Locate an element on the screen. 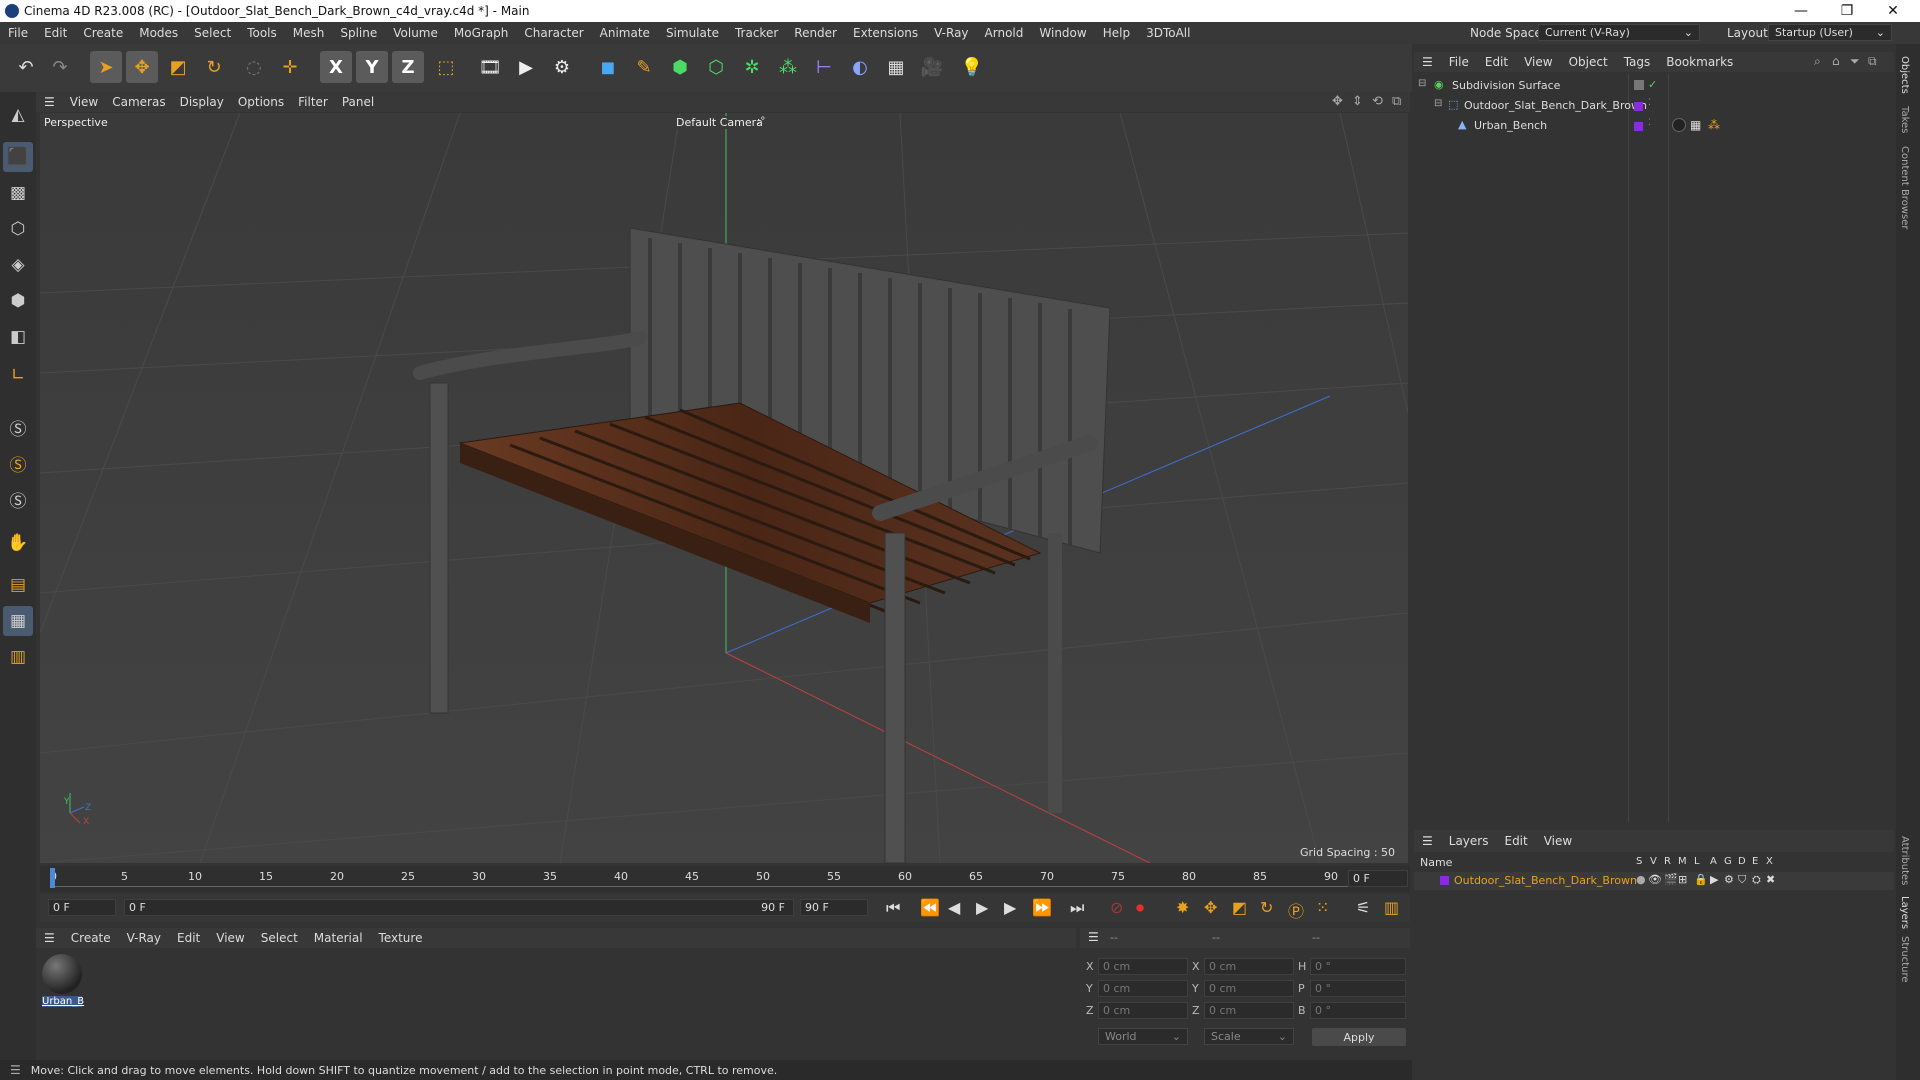  menu-3dtoall: 3DToAll is located at coordinates (1168, 33).